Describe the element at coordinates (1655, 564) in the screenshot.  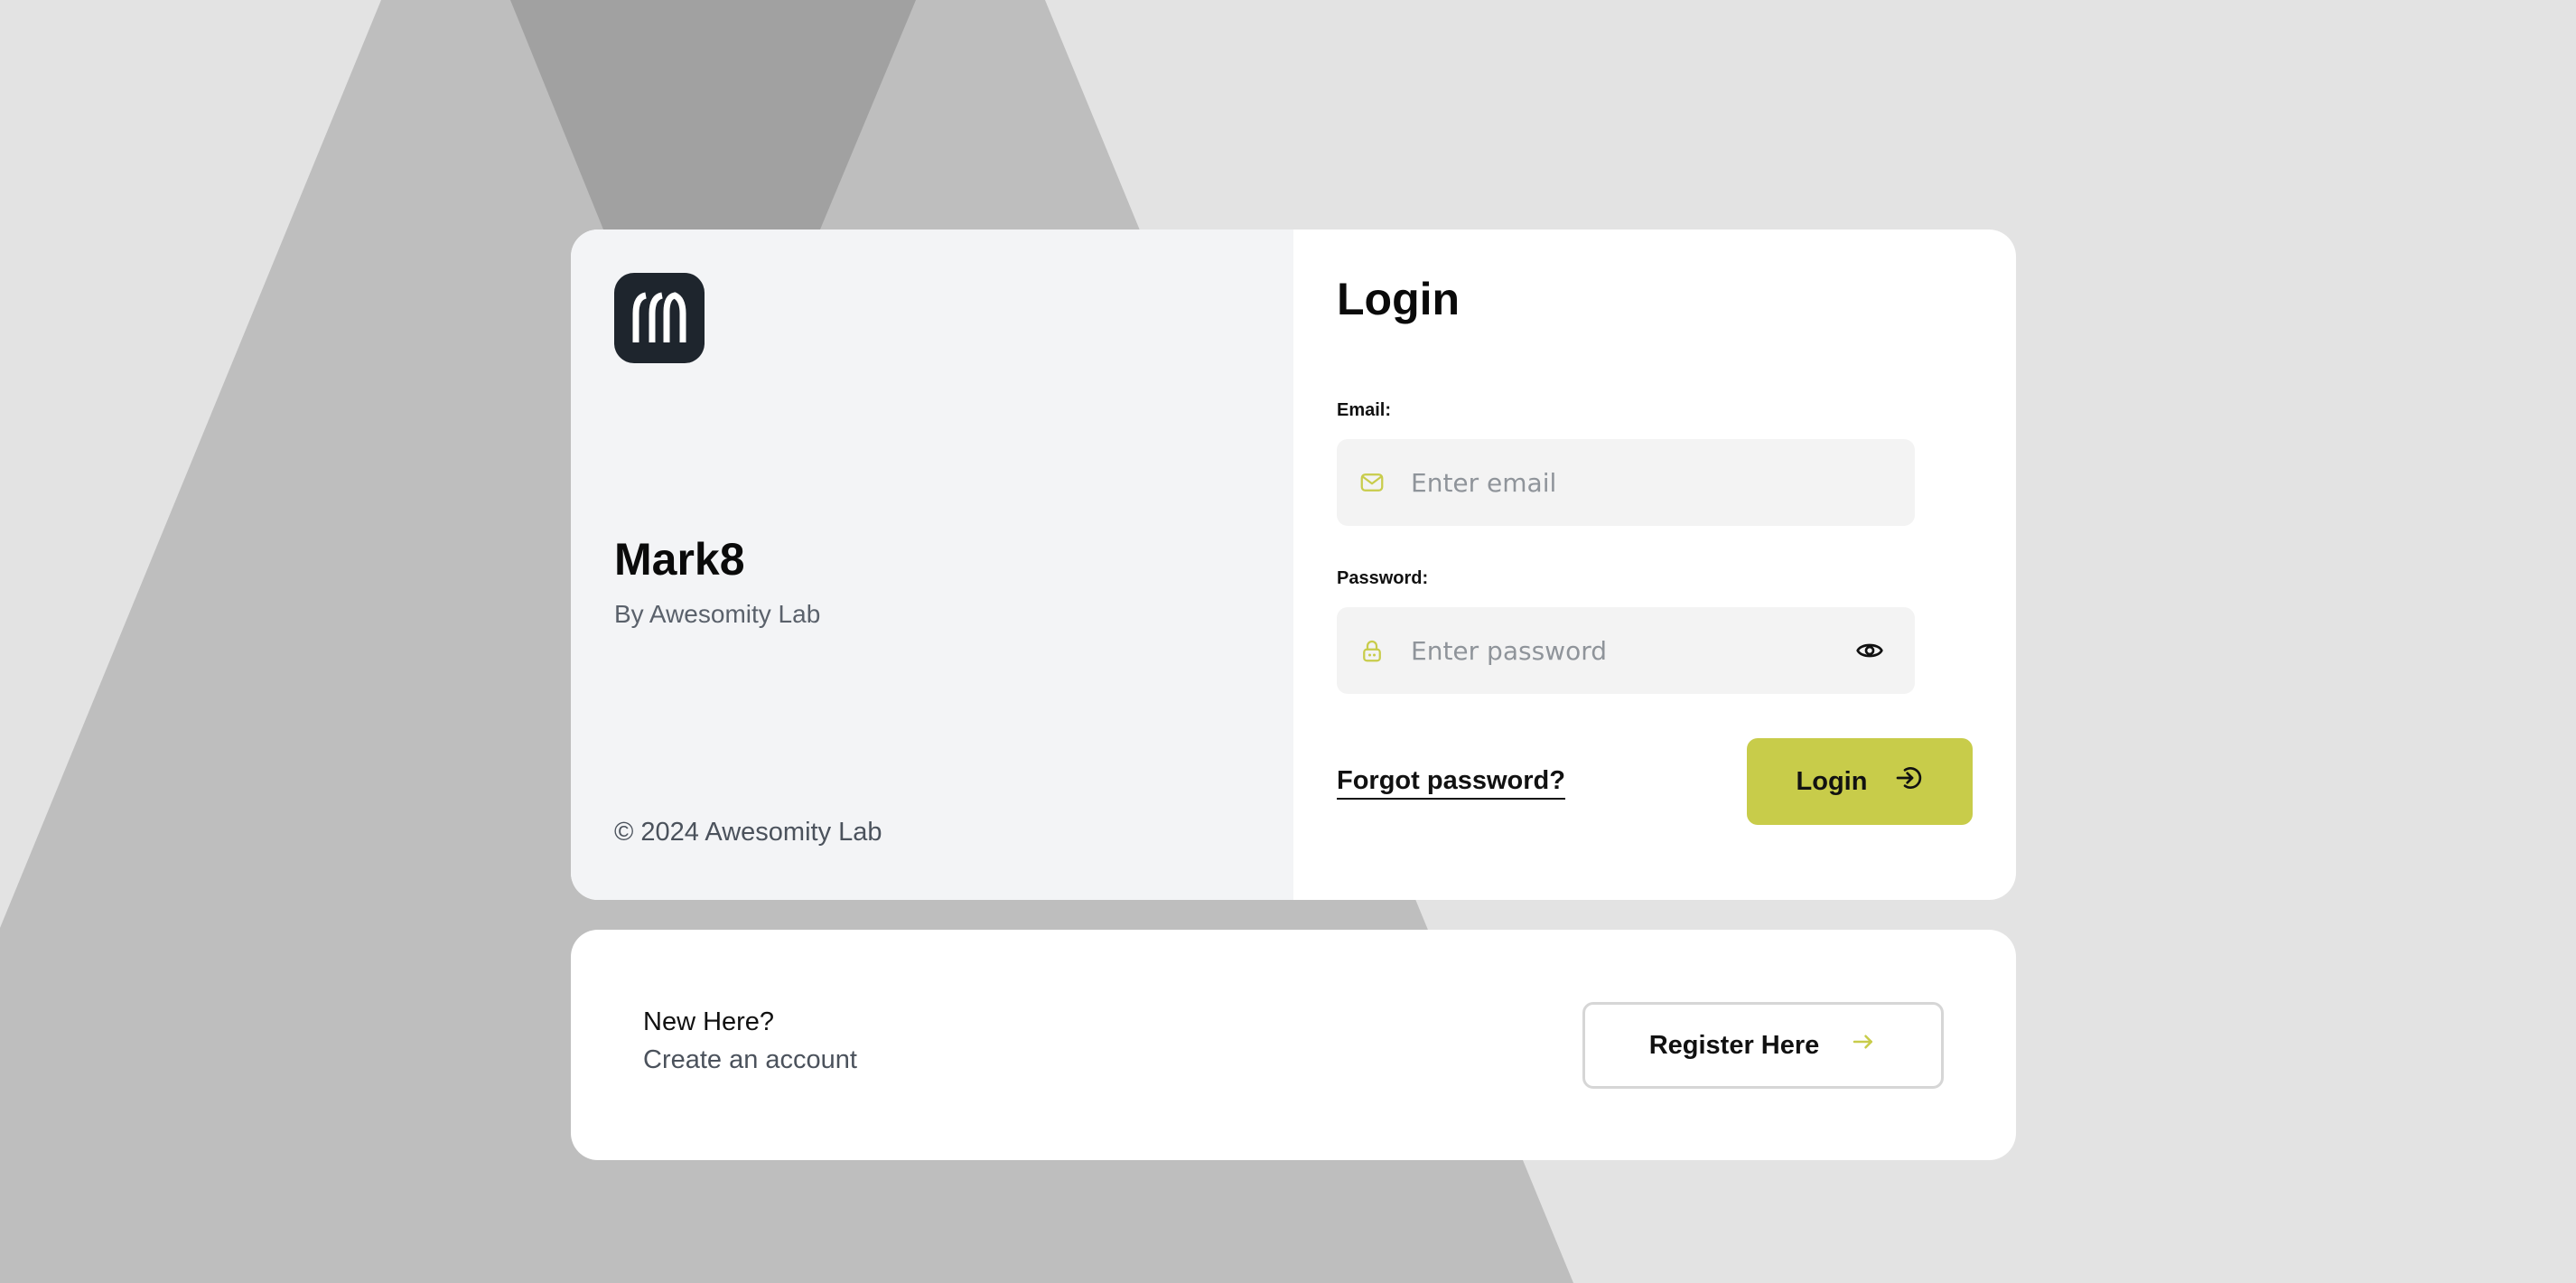
I see `login-form: Login Email: Password:` at that location.